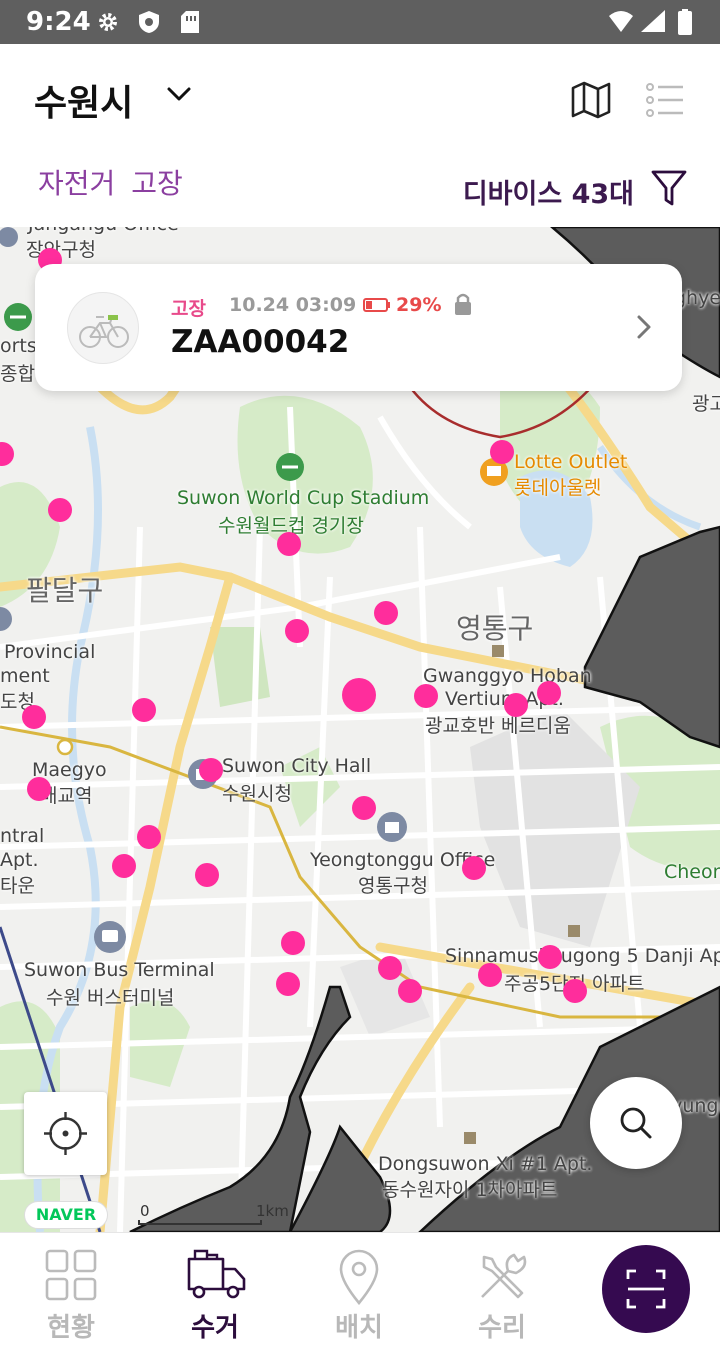 This screenshot has height=1350, width=720. I want to click on device-info-card: 고장 10.24 03:09 29% ZAA00042, so click(358, 327).